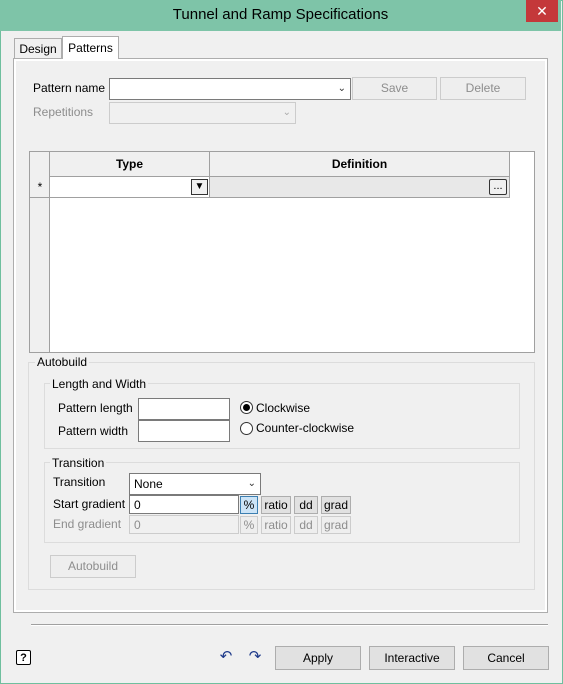  Describe the element at coordinates (184, 524) in the screenshot. I see `end-gradient-input: 0` at that location.